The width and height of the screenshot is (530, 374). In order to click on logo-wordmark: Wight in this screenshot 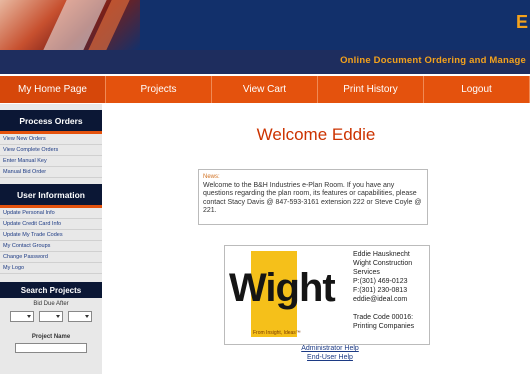, I will do `click(282, 288)`.